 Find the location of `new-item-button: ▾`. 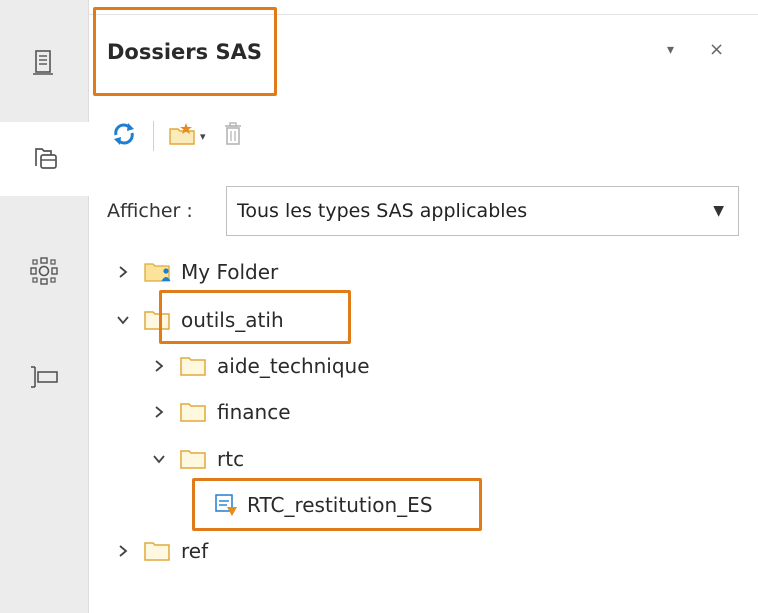

new-item-button: ▾ is located at coordinates (187, 136).